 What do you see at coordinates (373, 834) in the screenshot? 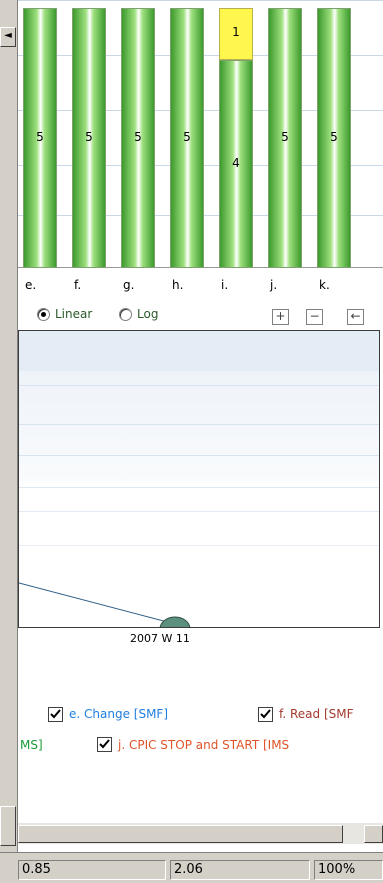
I see `scrollbar-right-button` at bounding box center [373, 834].